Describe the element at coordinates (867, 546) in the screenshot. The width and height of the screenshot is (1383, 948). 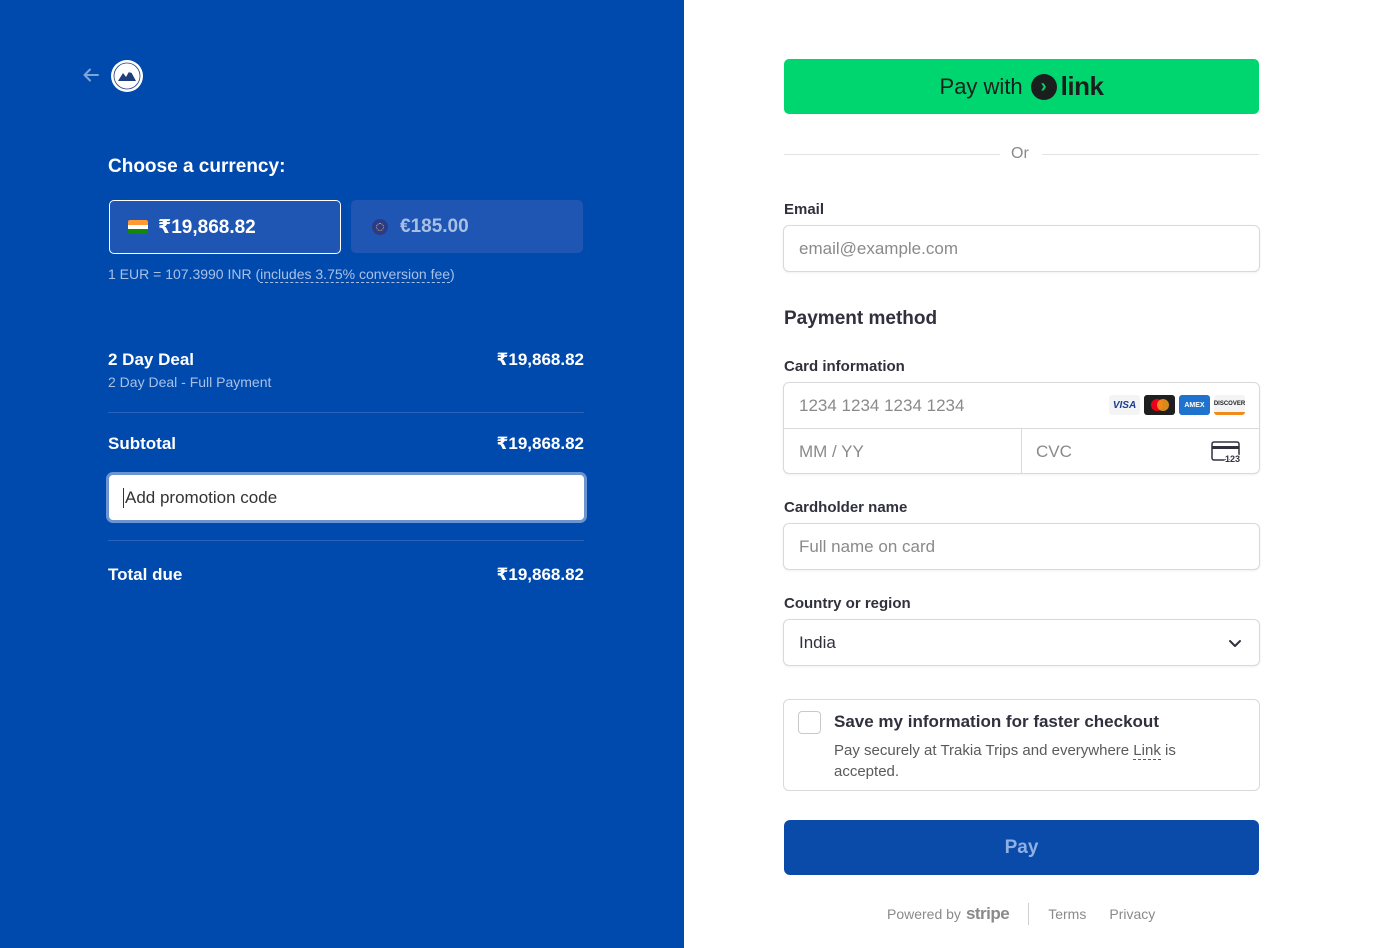
I see `cardholder-name-placeholder: Full name on card` at that location.